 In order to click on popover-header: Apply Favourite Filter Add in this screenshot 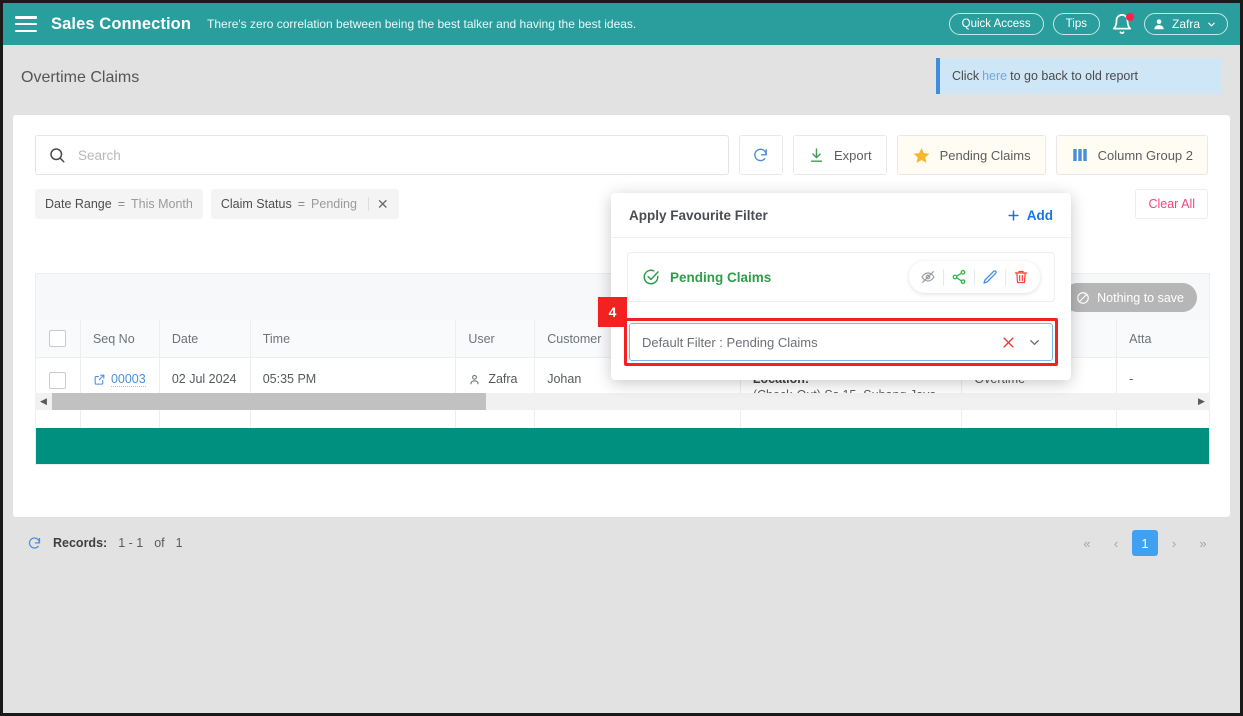, I will do `click(841, 215)`.